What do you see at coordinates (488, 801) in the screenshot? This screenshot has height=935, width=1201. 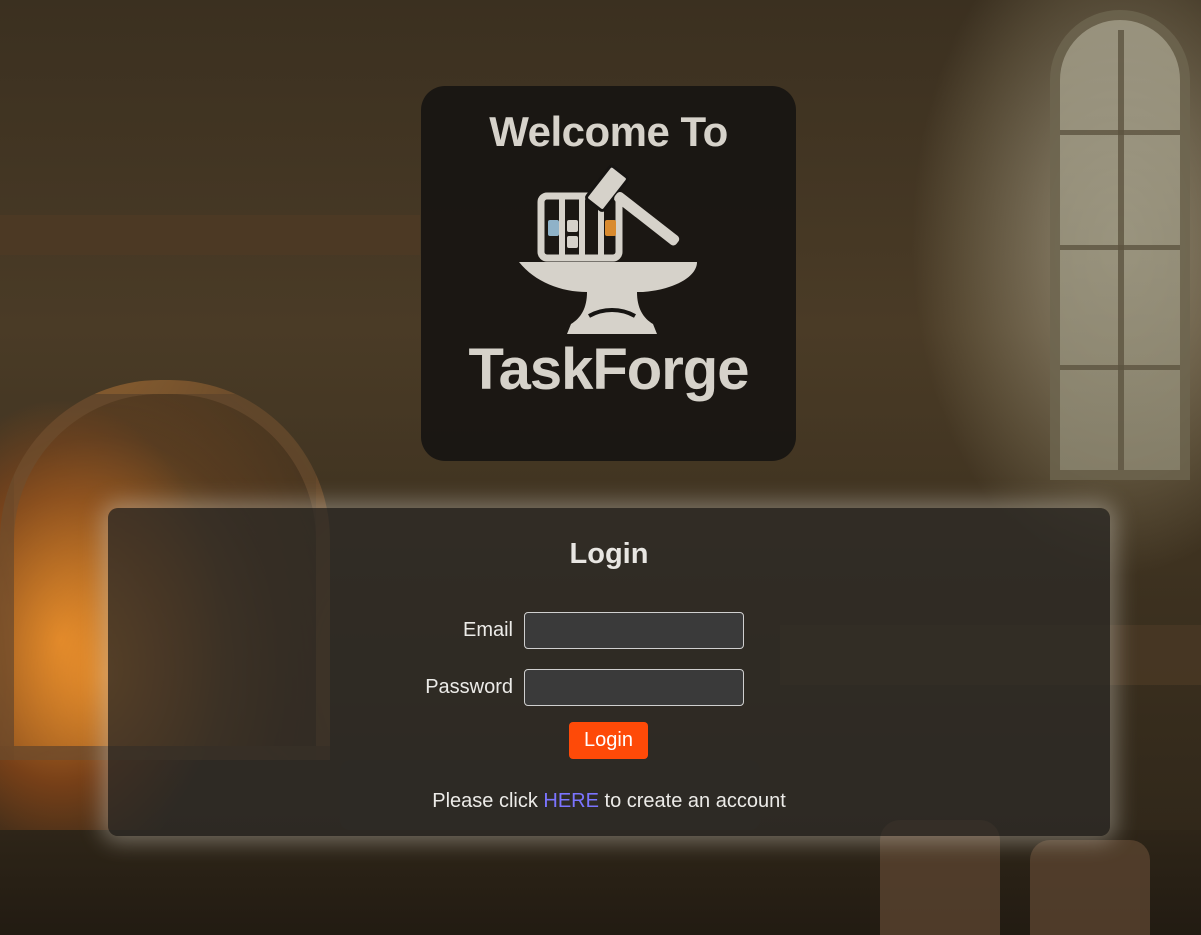 I see `signup-prefix-text: Please click` at bounding box center [488, 801].